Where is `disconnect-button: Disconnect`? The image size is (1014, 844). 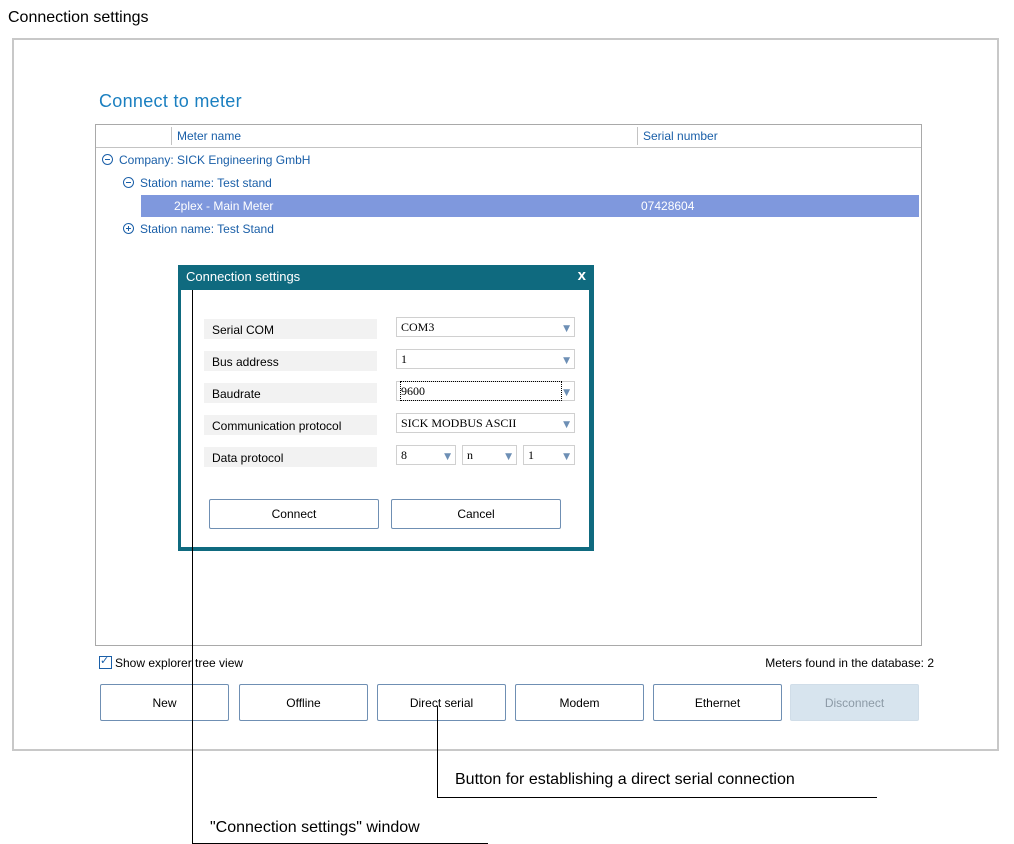 disconnect-button: Disconnect is located at coordinates (854, 702).